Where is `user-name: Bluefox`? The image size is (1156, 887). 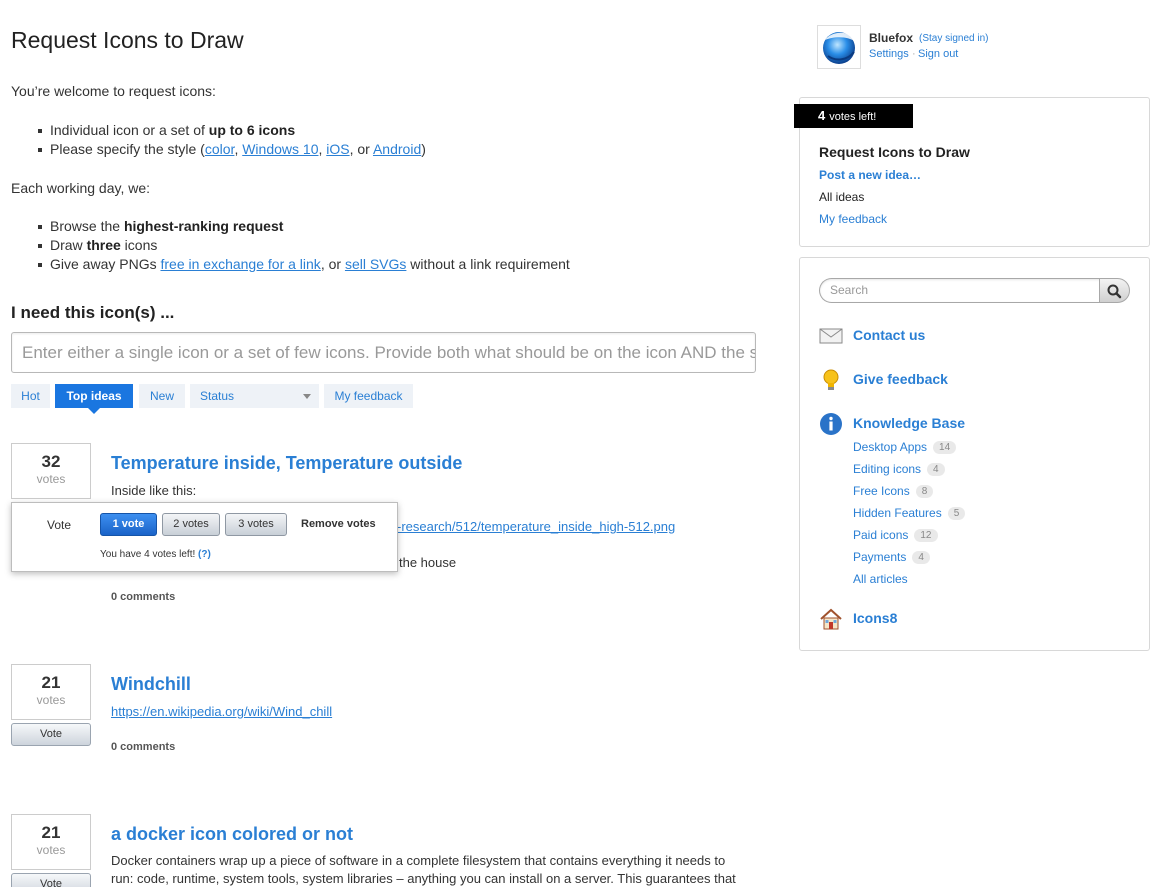 user-name: Bluefox is located at coordinates (891, 38).